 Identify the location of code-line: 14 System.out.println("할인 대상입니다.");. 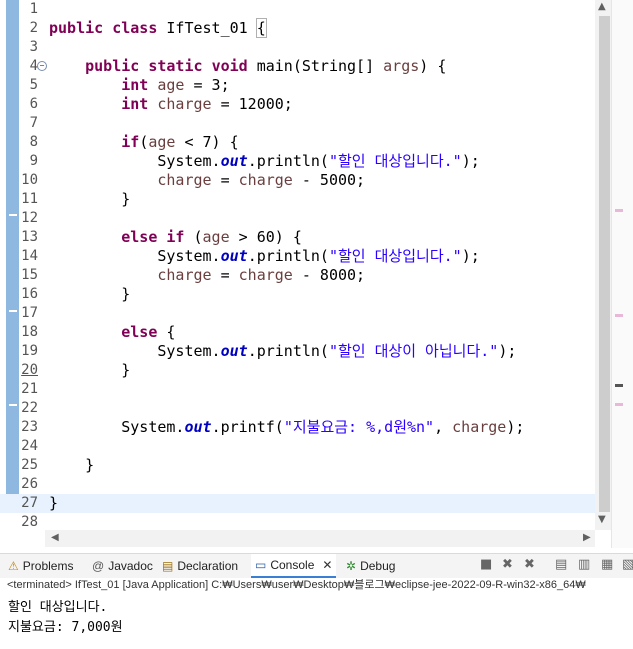
(297, 256).